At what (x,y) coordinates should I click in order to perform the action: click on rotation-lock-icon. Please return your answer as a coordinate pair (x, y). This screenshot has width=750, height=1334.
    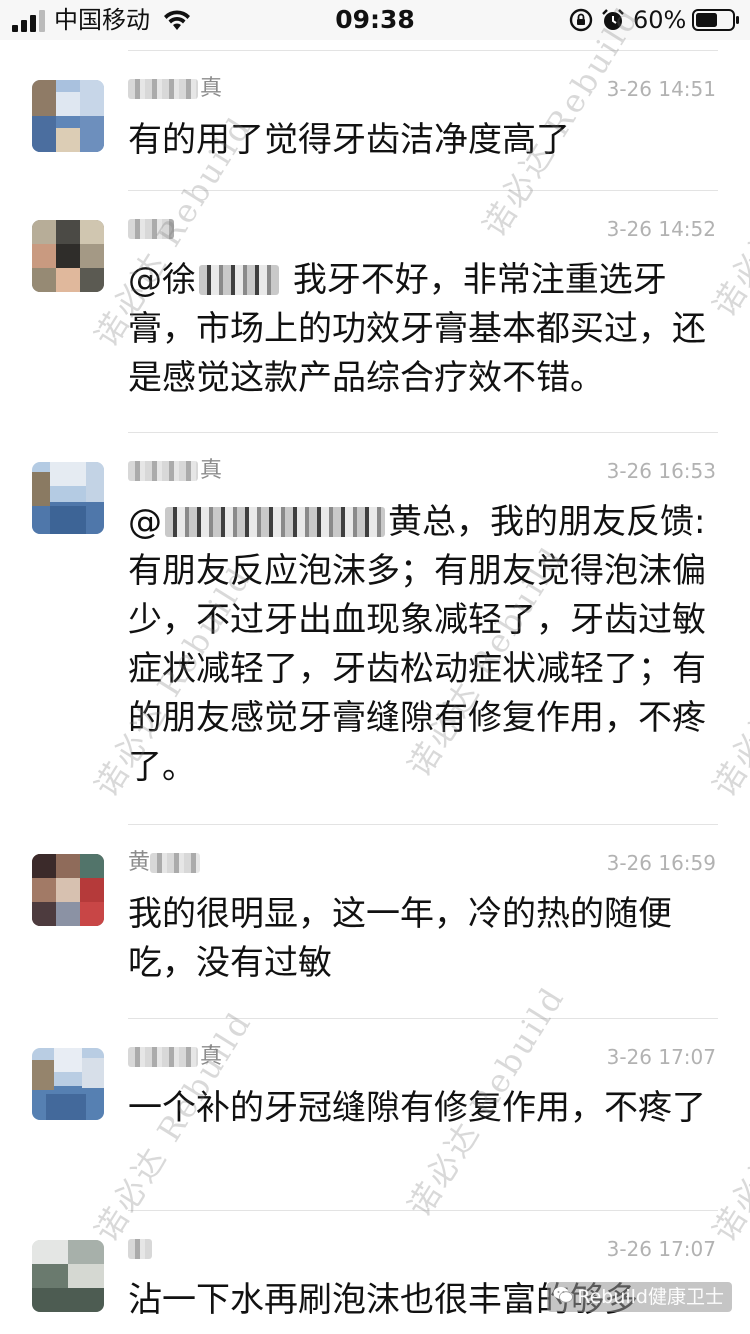
    Looking at the image, I should click on (581, 20).